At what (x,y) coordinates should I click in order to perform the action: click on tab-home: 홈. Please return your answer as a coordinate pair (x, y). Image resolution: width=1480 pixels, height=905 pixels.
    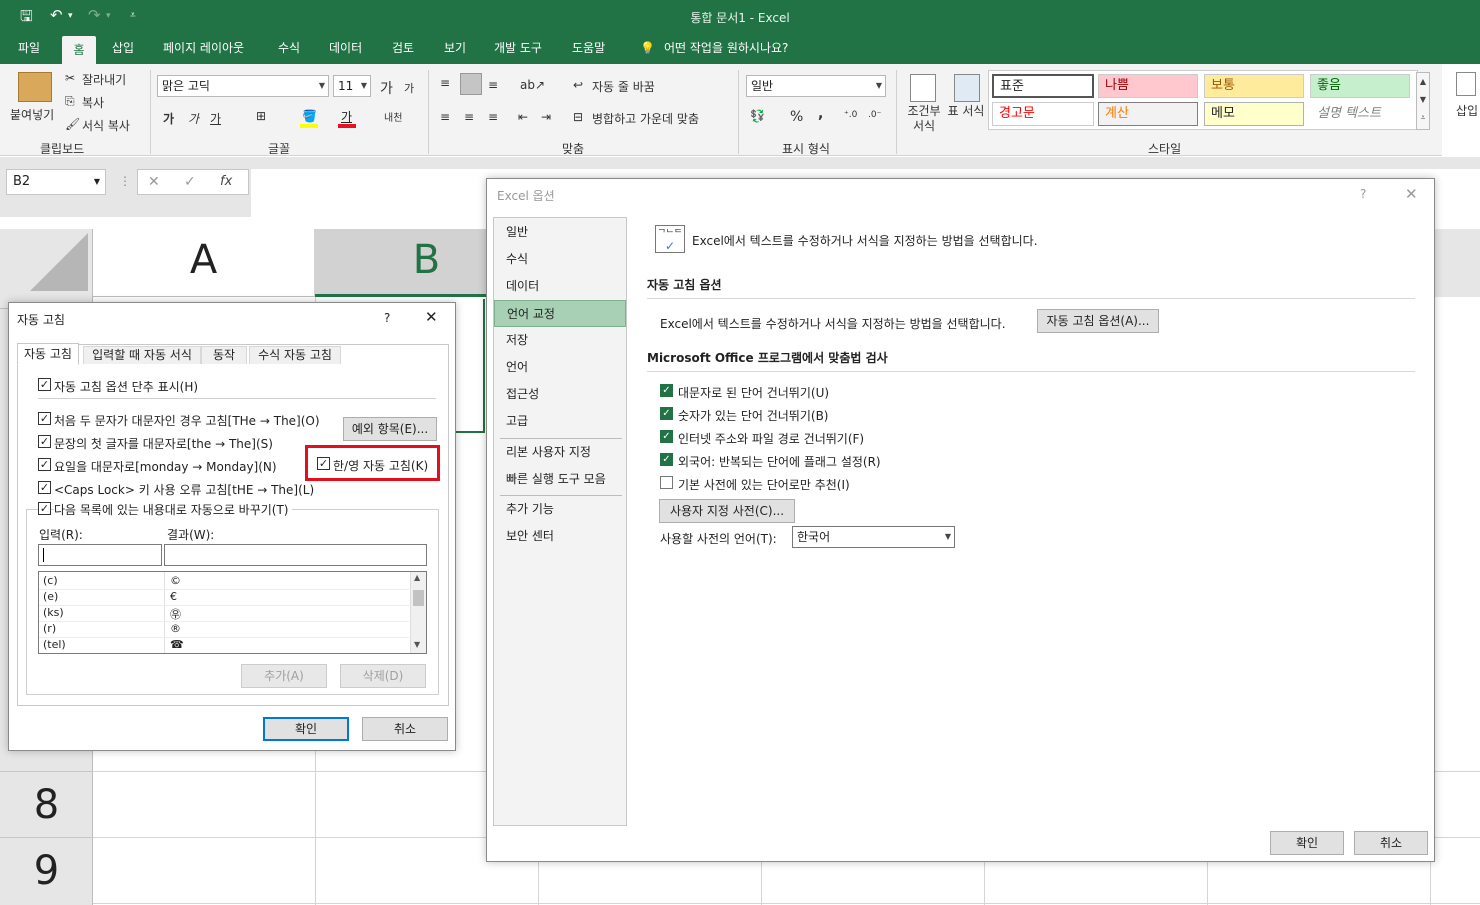
    Looking at the image, I should click on (79, 50).